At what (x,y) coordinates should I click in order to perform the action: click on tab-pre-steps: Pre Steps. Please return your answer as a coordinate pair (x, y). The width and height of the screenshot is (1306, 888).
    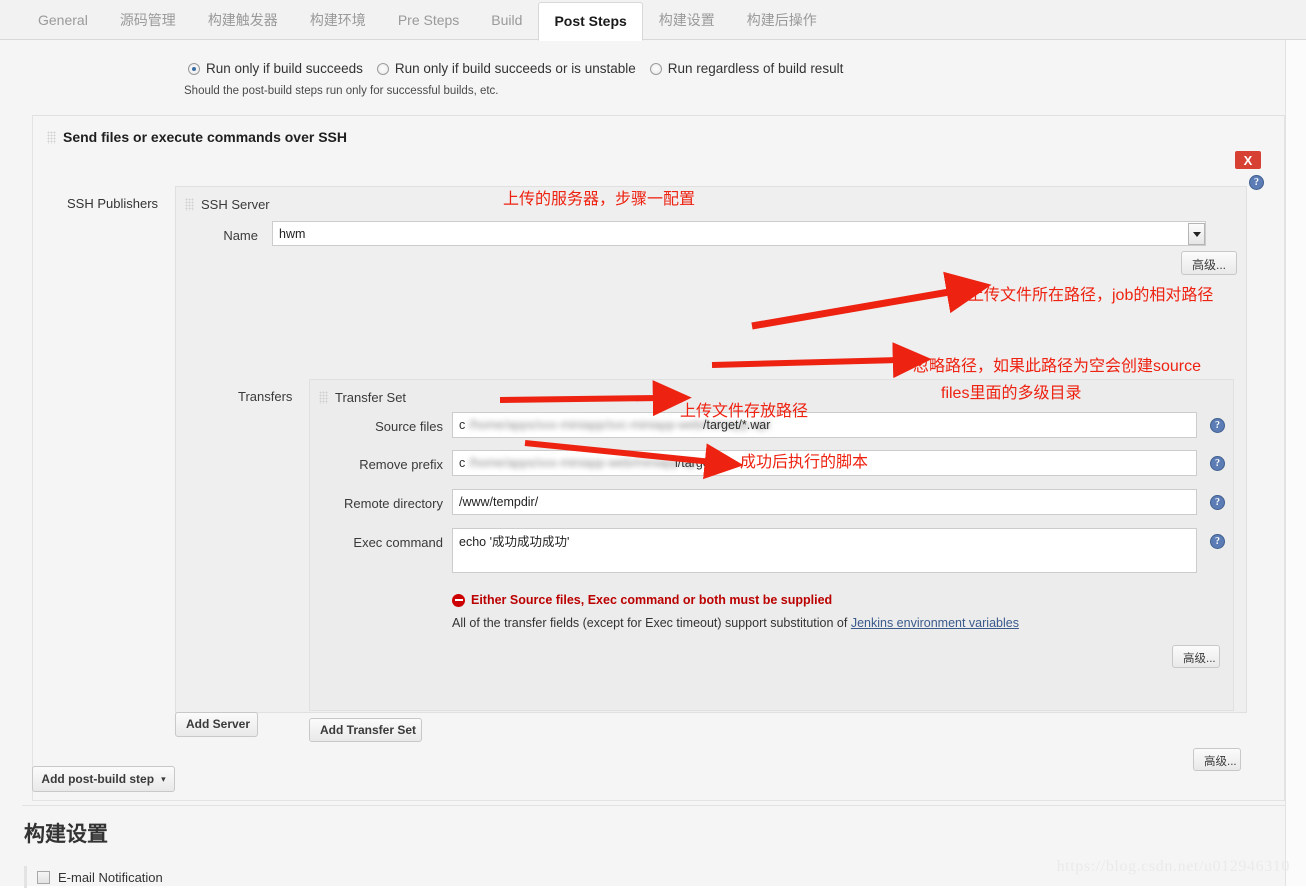
    Looking at the image, I should click on (428, 20).